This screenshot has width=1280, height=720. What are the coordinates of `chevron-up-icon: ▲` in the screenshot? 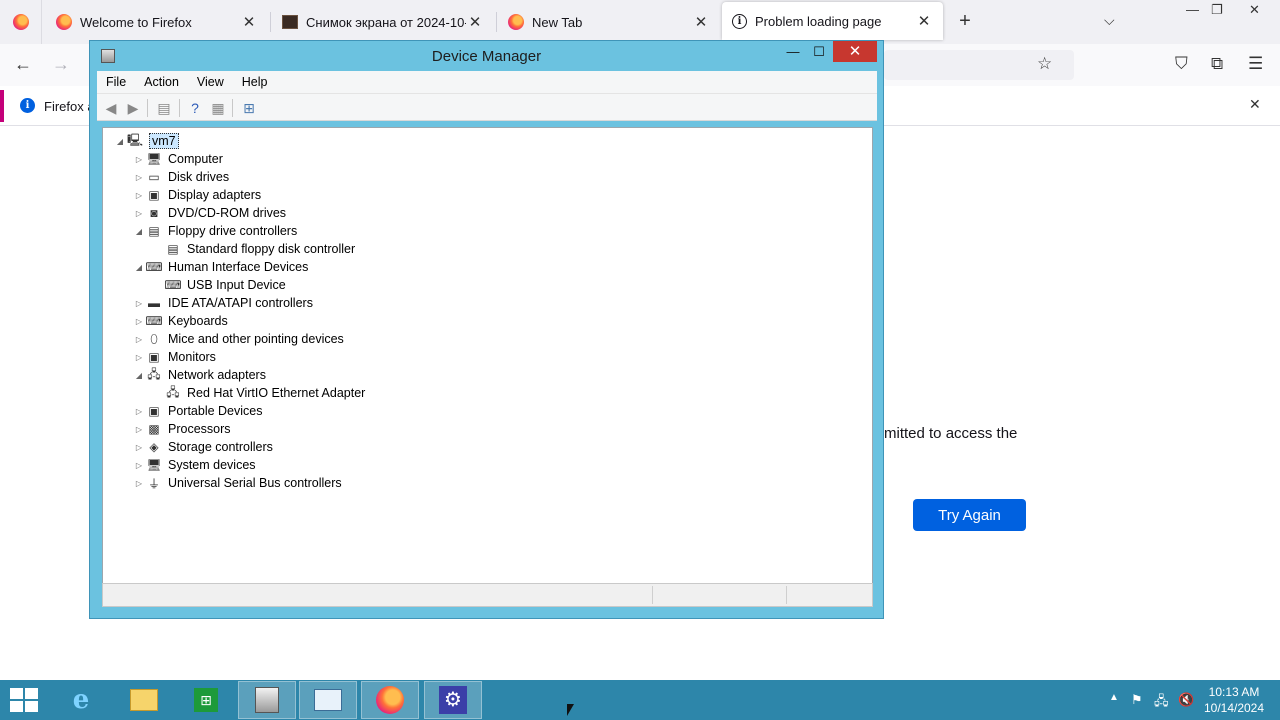 It's located at (1114, 697).